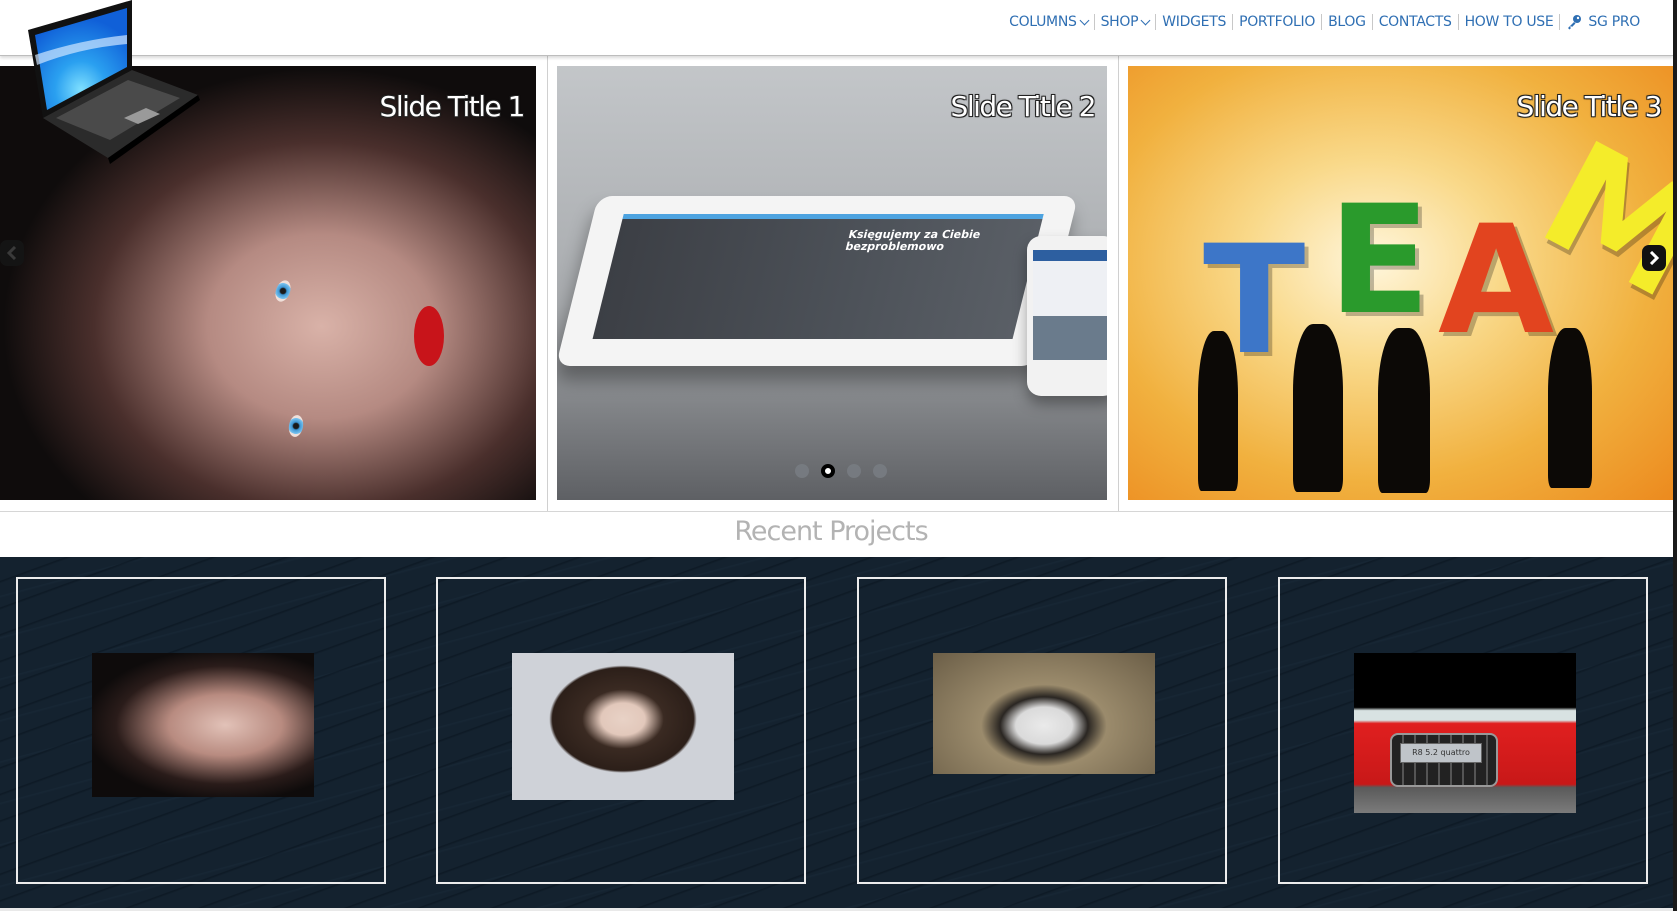 The height and width of the screenshot is (911, 1677). I want to click on phone-graphic, so click(1067, 316).